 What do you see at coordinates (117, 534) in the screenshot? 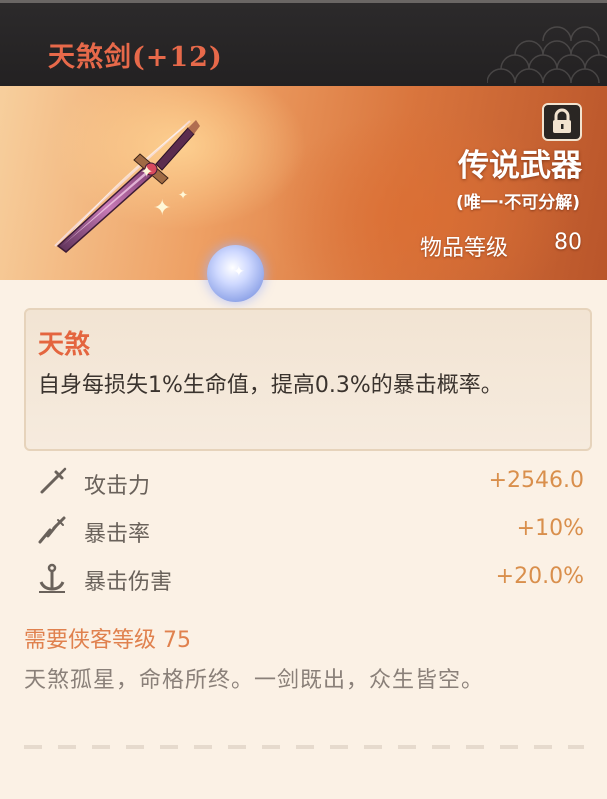
I see `stat-label: 暴击率` at bounding box center [117, 534].